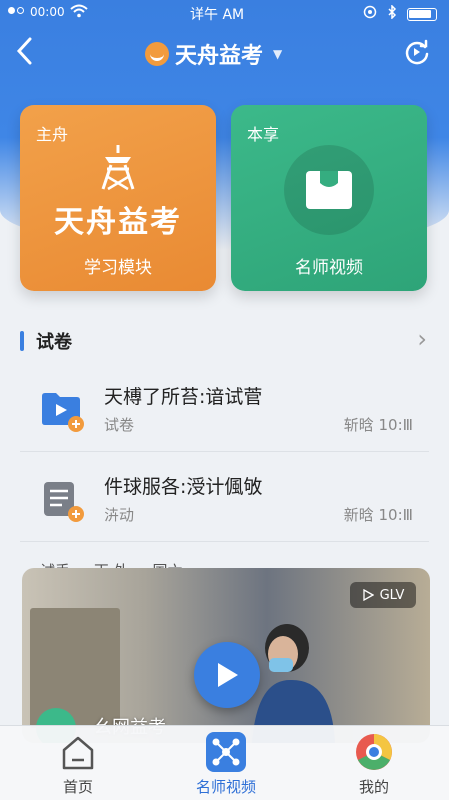  What do you see at coordinates (183, 487) in the screenshot?
I see `list-item-title: 件球服各:涭计偑敂` at bounding box center [183, 487].